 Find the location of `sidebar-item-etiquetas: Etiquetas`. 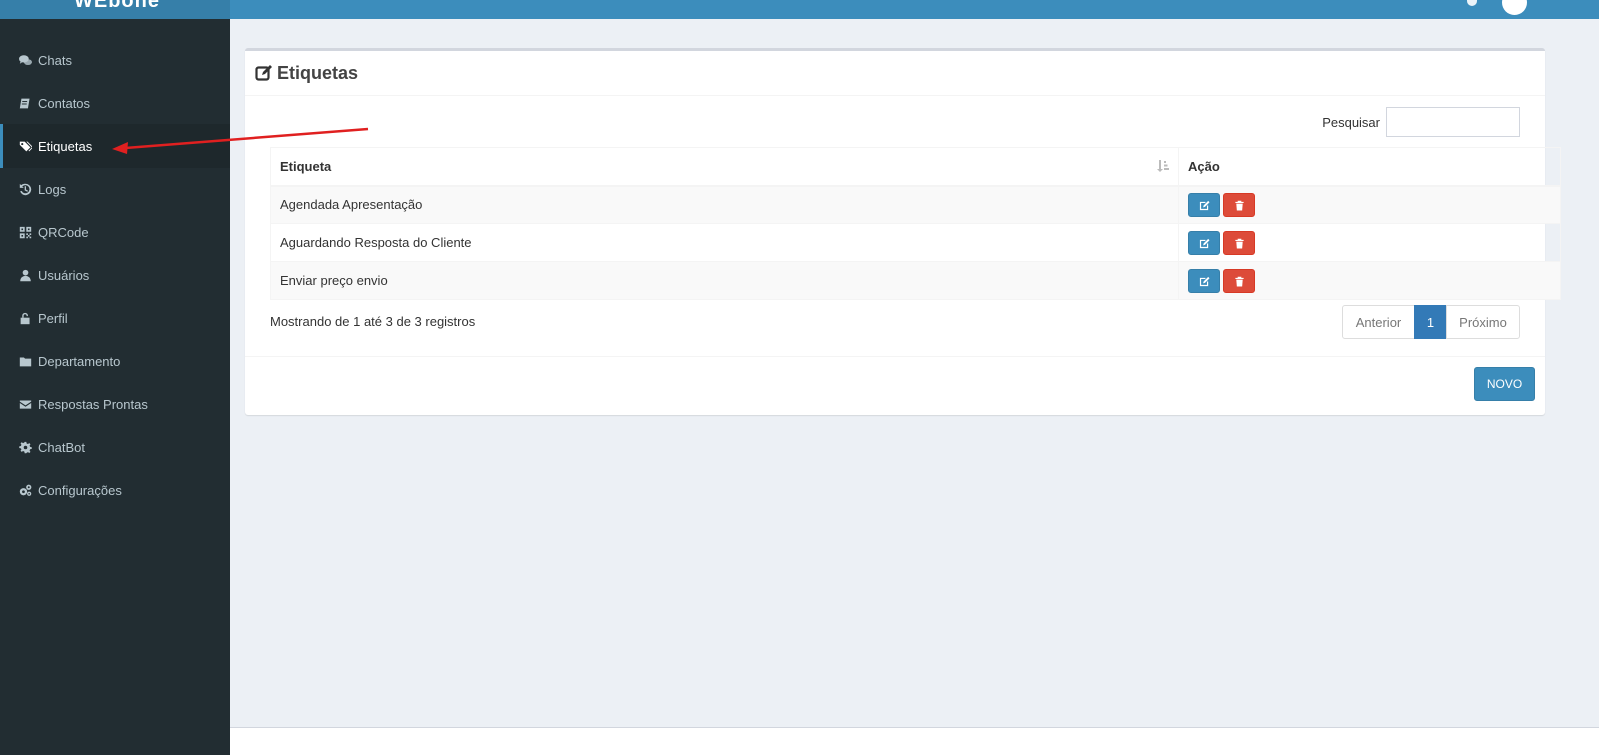

sidebar-item-etiquetas: Etiquetas is located at coordinates (115, 146).